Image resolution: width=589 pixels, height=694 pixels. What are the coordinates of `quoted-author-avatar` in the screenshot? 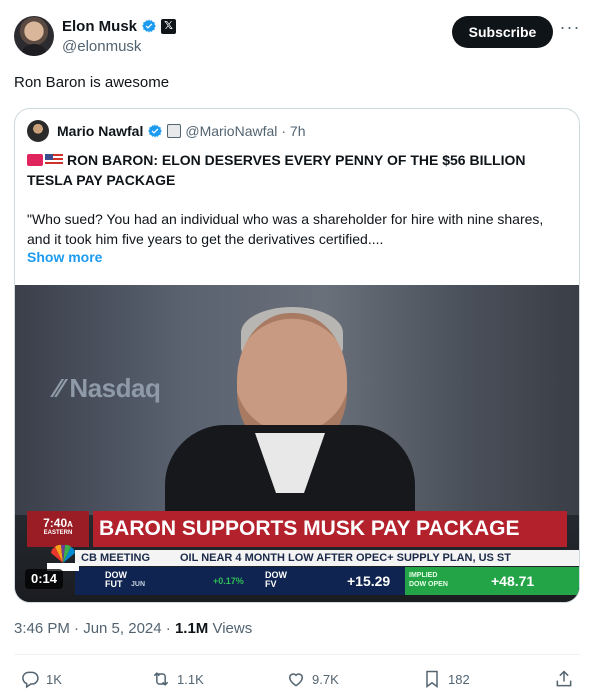 It's located at (38, 131).